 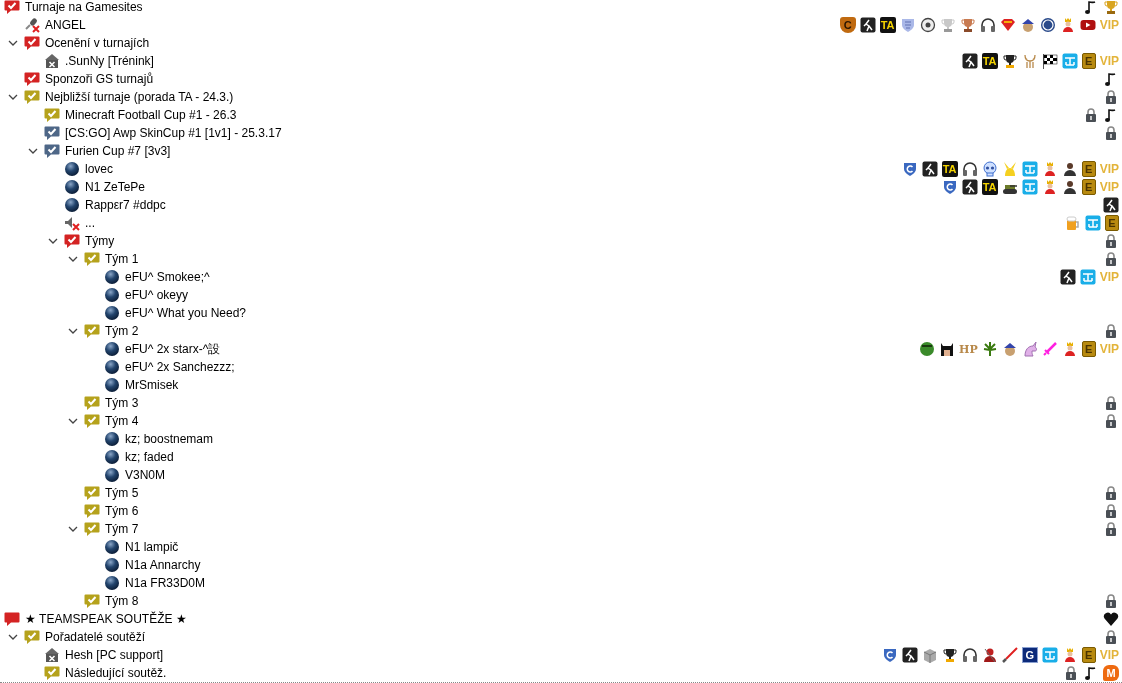 What do you see at coordinates (122, 493) in the screenshot?
I see `channel-name: Tým 5` at bounding box center [122, 493].